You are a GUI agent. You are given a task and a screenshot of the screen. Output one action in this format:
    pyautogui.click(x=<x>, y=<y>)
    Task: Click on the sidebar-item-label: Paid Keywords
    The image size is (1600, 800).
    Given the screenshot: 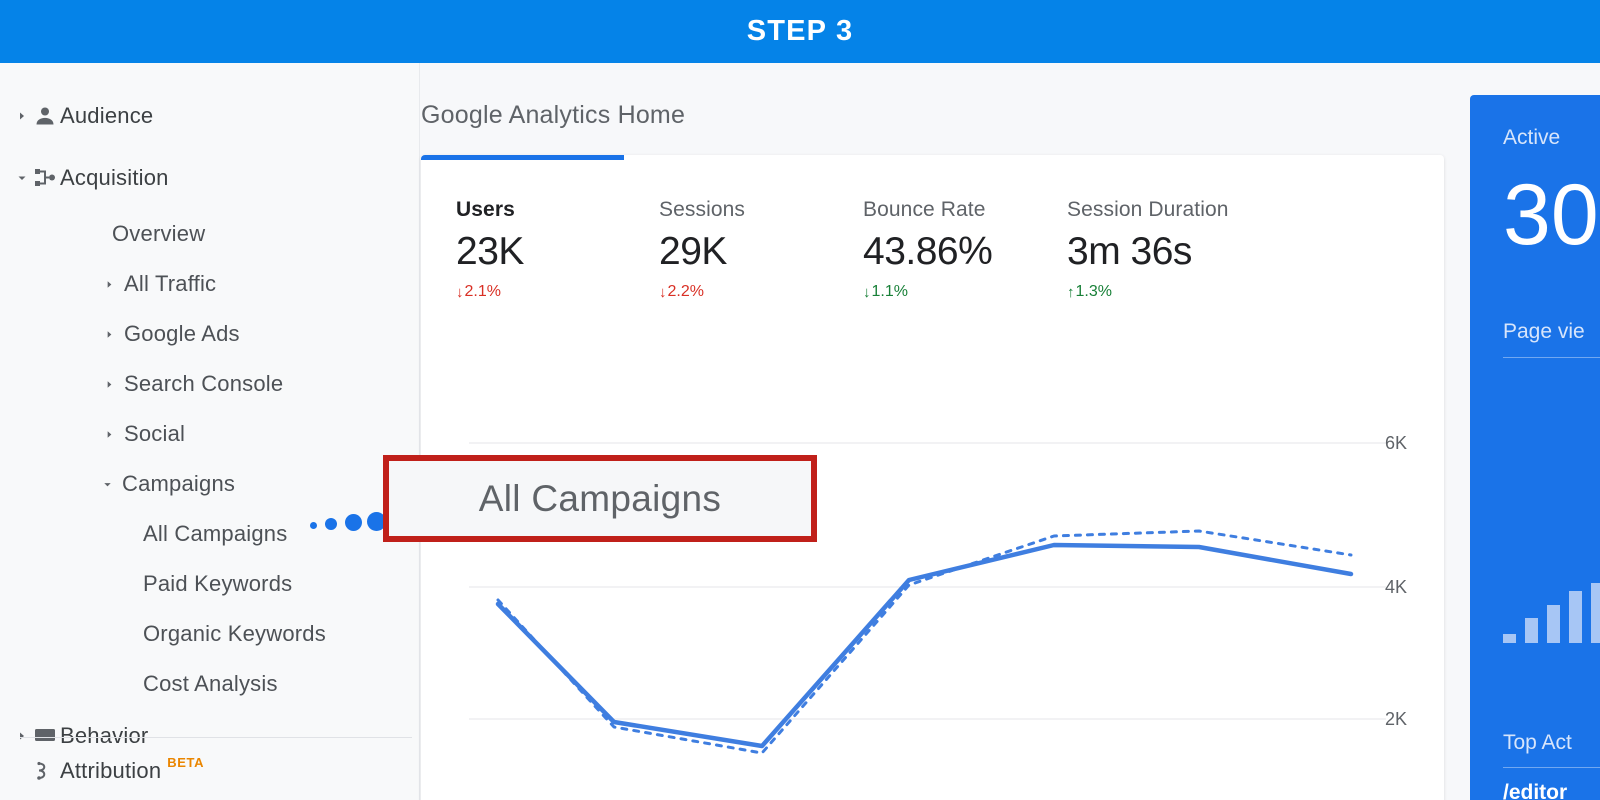 What is the action you would take?
    pyautogui.click(x=218, y=583)
    